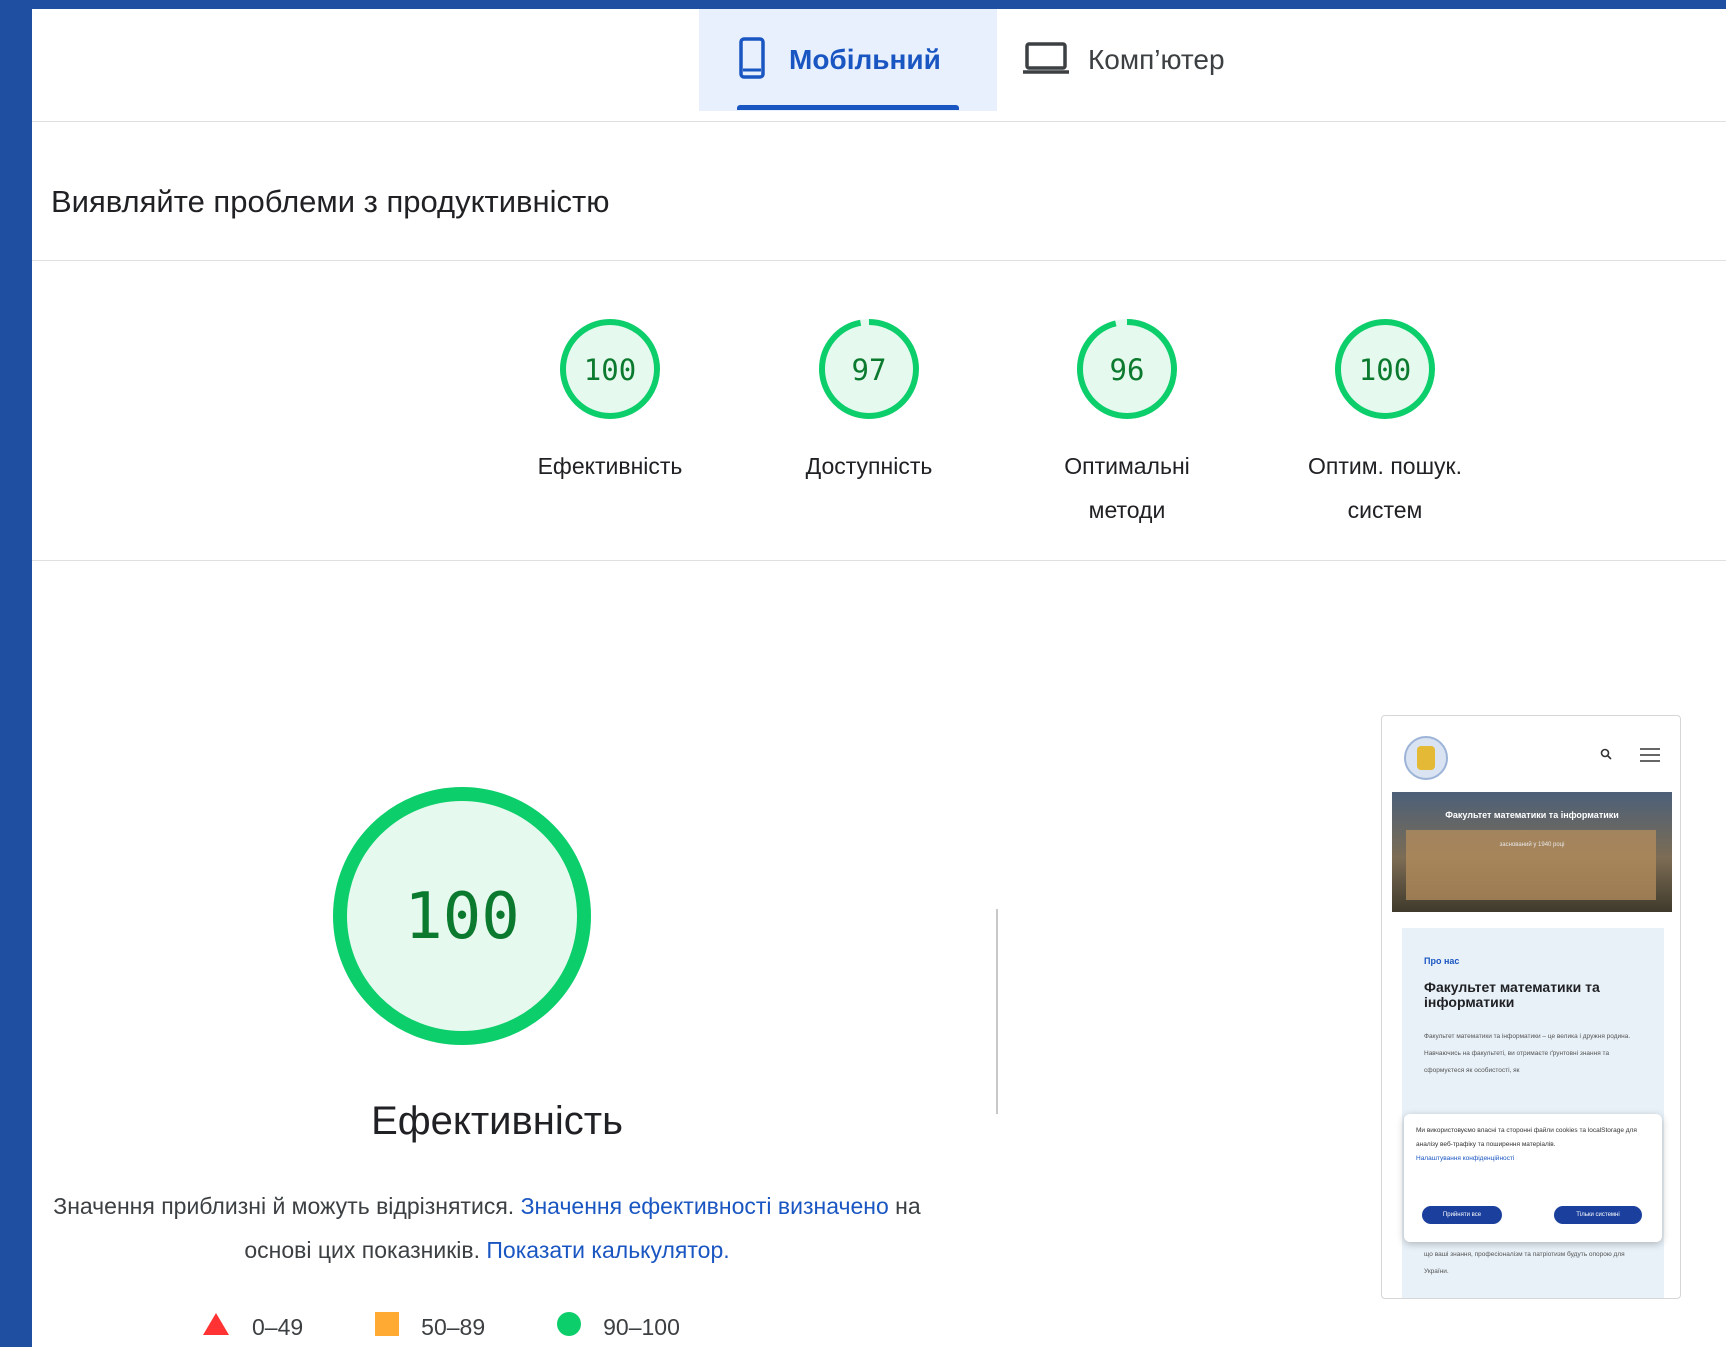 The width and height of the screenshot is (1726, 1347). I want to click on tab-mobile: Мобільний, so click(848, 60).